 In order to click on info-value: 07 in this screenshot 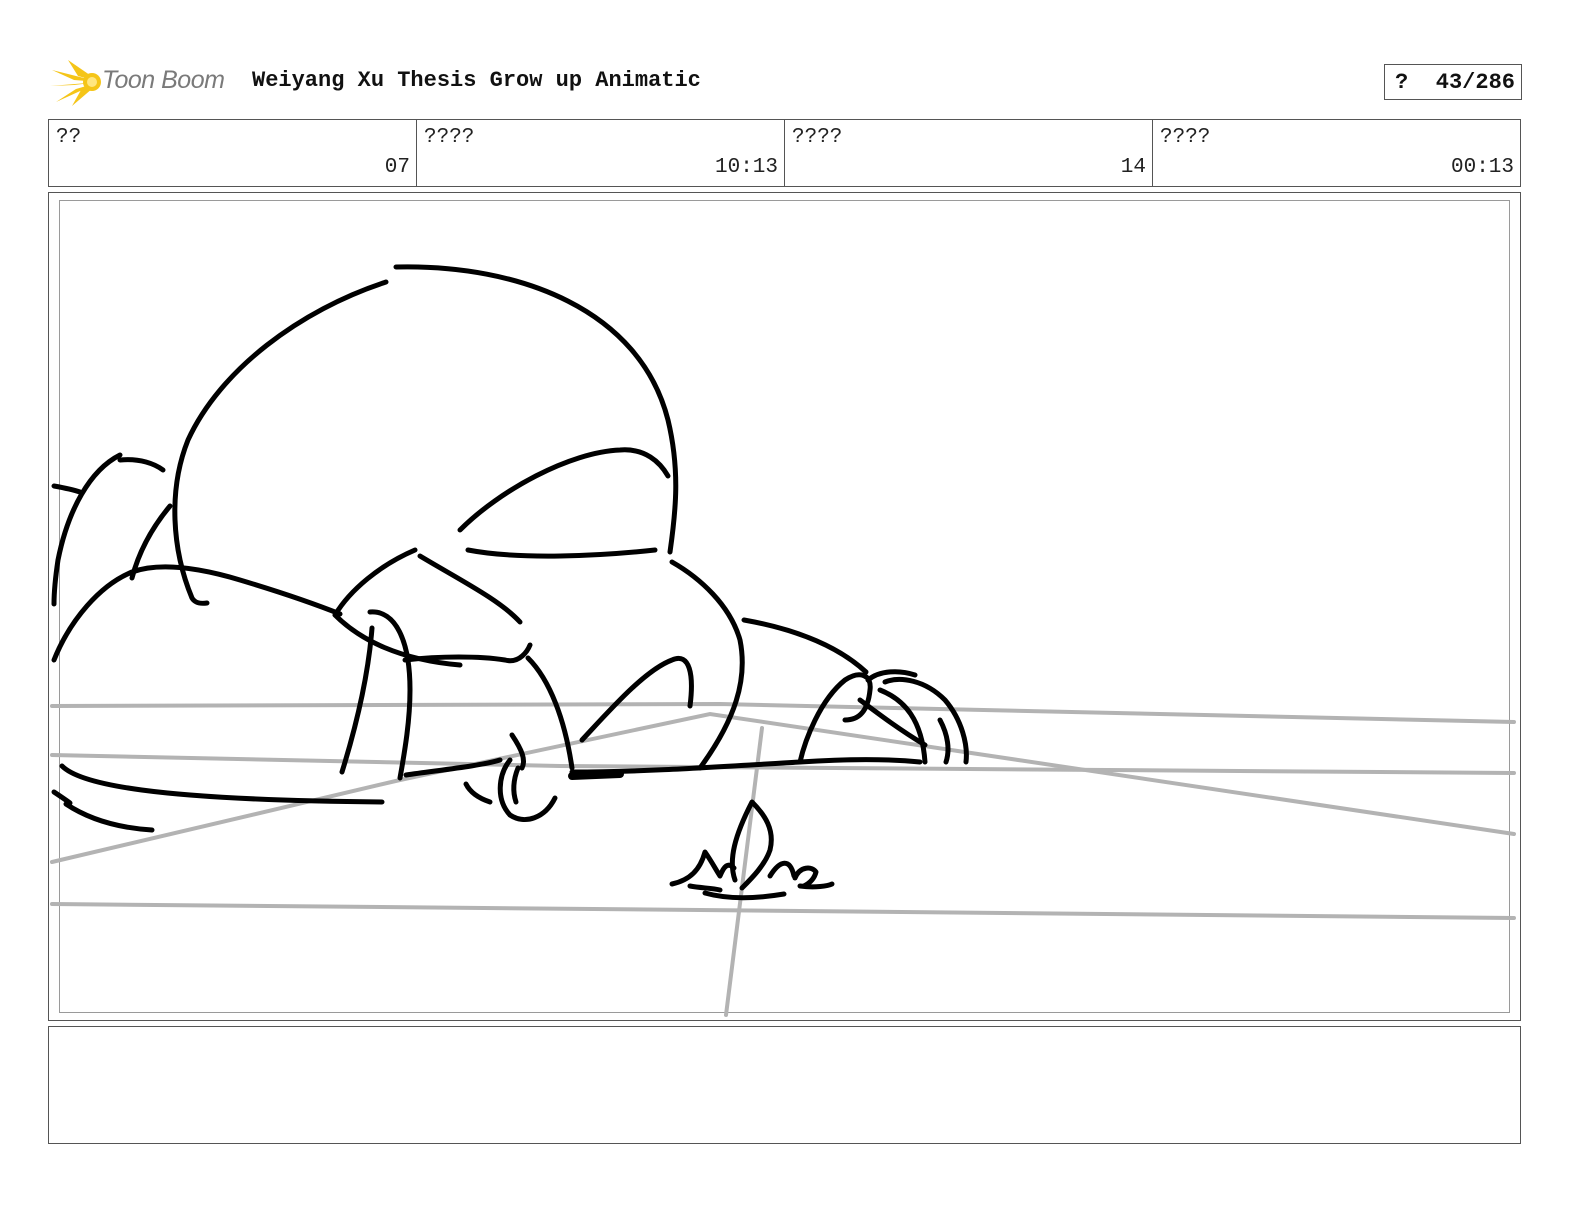, I will do `click(397, 167)`.